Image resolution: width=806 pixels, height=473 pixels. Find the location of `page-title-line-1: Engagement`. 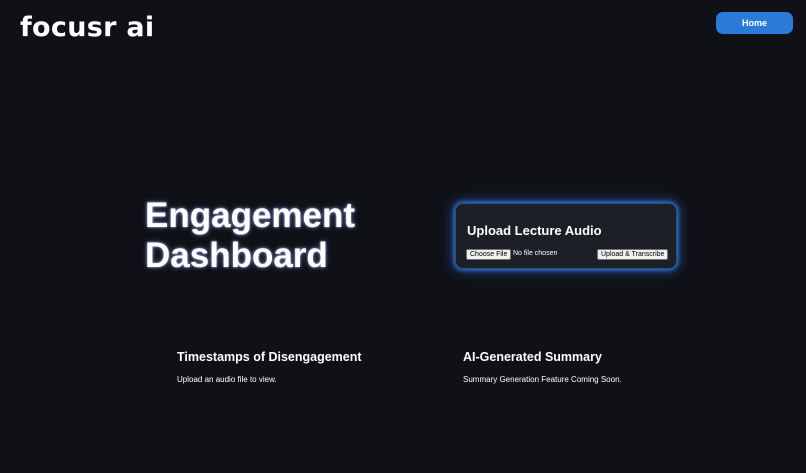

page-title-line-1: Engagement is located at coordinates (250, 215).